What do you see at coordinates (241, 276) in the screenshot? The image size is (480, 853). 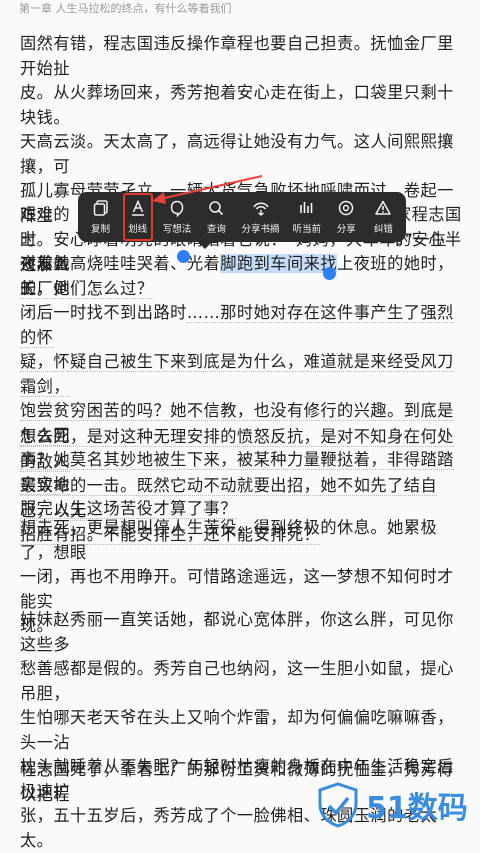 I see `text-line: 夜发着高烧哇哇哭着、光着脚跑到车间来找上夜班的她时，工厂倒` at bounding box center [241, 276].